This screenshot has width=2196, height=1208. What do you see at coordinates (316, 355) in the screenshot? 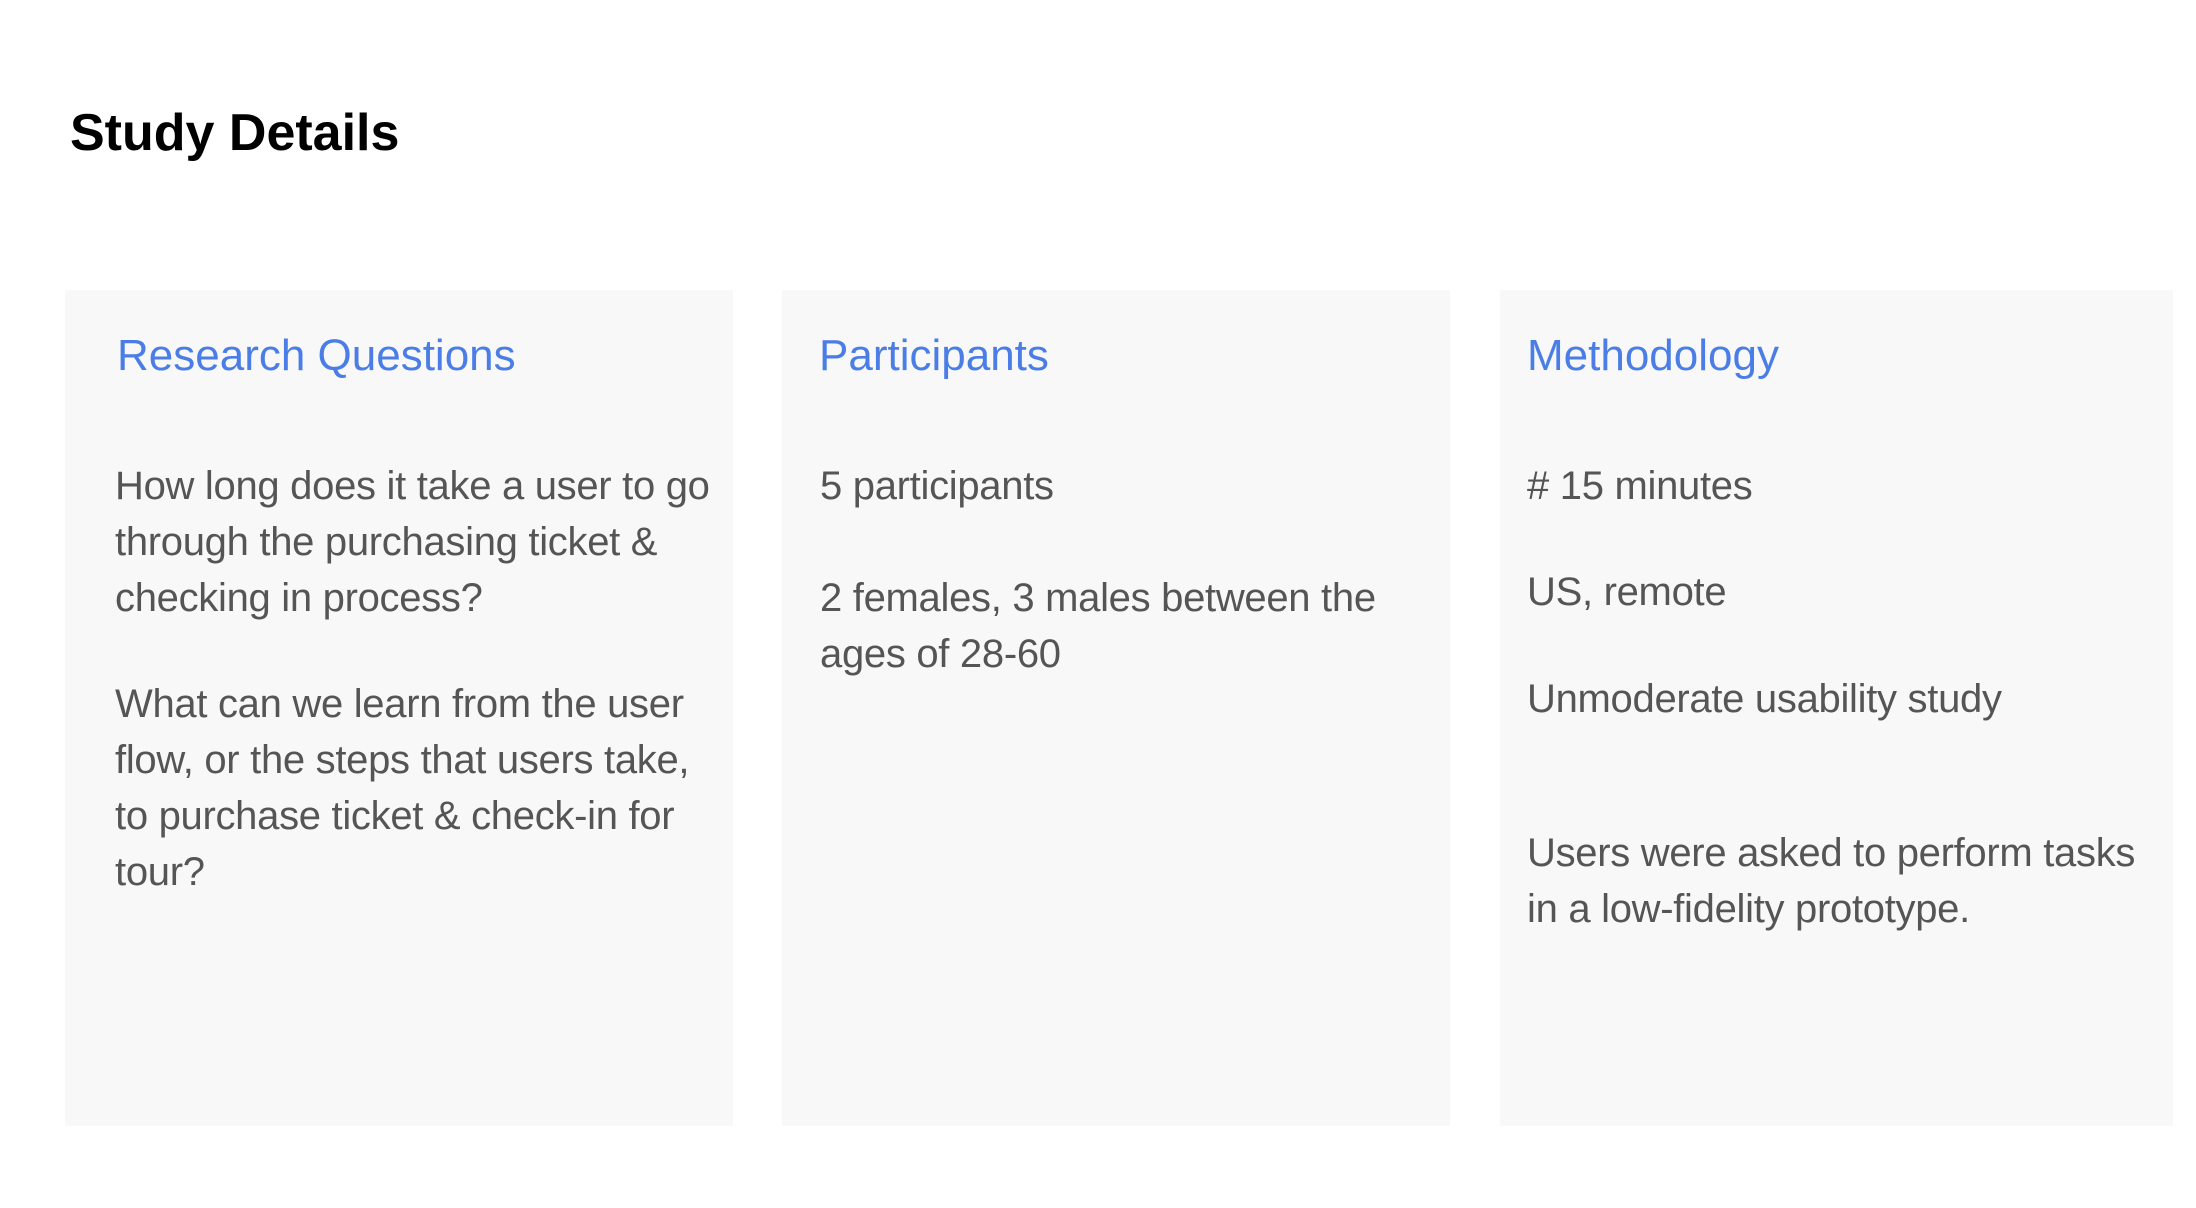
I see `research-questions-title: Research Questions` at bounding box center [316, 355].